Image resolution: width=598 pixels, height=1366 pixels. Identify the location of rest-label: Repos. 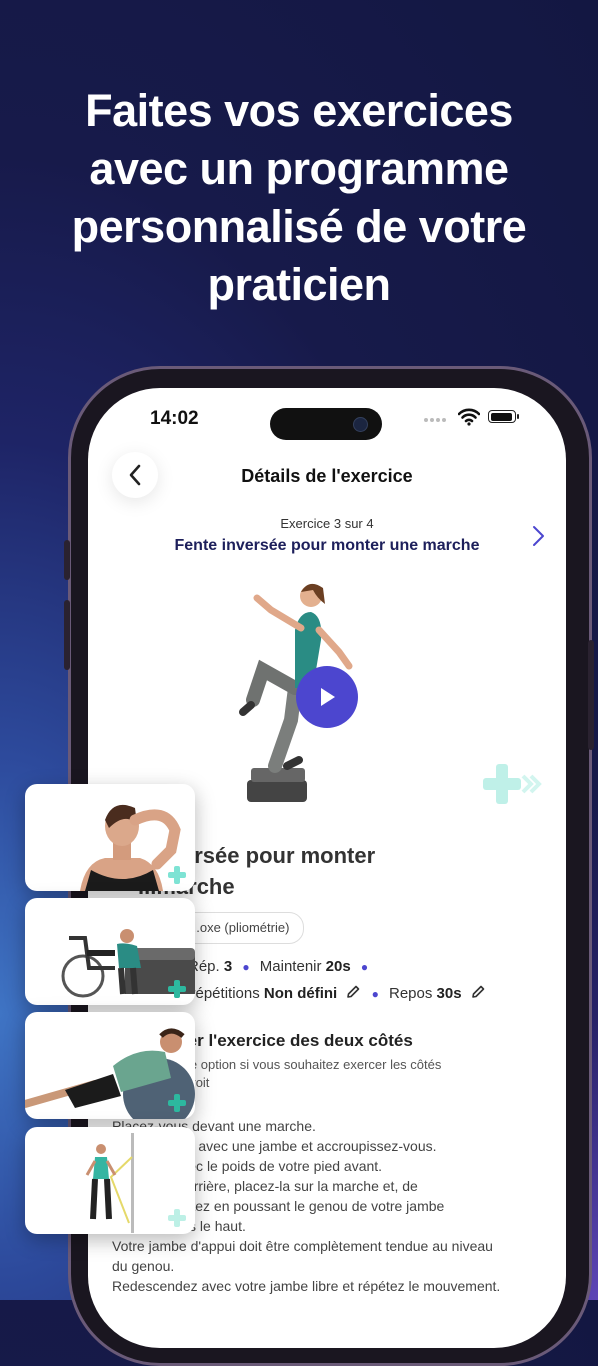
(410, 993).